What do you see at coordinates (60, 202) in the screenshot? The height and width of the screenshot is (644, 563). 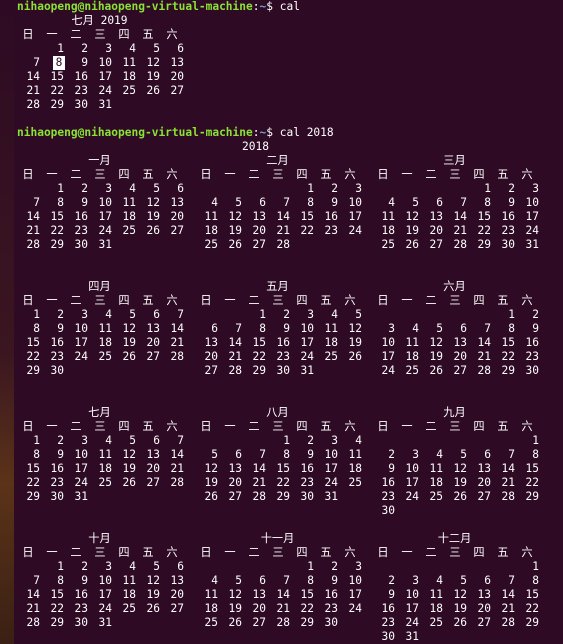 I see `day-cell: 8` at bounding box center [60, 202].